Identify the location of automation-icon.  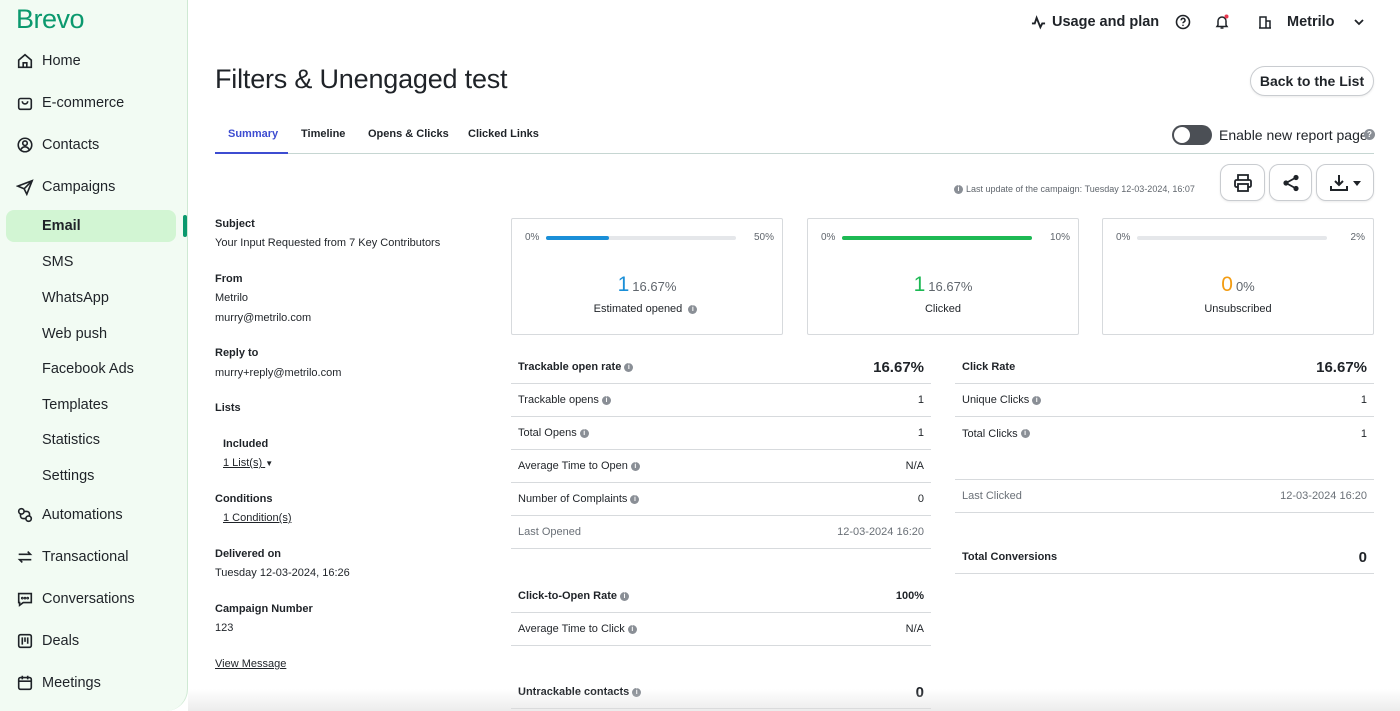
(25, 515).